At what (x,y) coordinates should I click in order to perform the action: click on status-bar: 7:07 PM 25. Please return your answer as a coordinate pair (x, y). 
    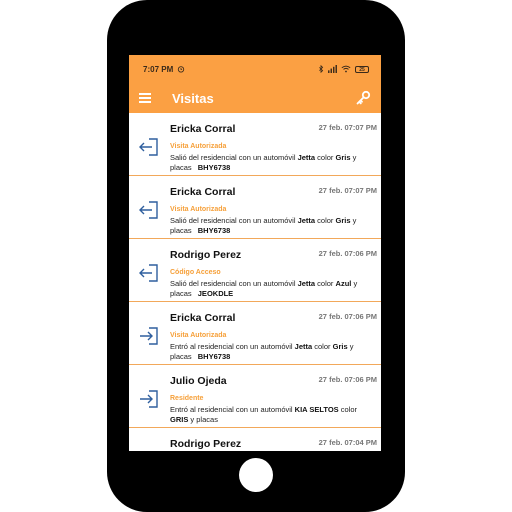
    Looking at the image, I should click on (255, 69).